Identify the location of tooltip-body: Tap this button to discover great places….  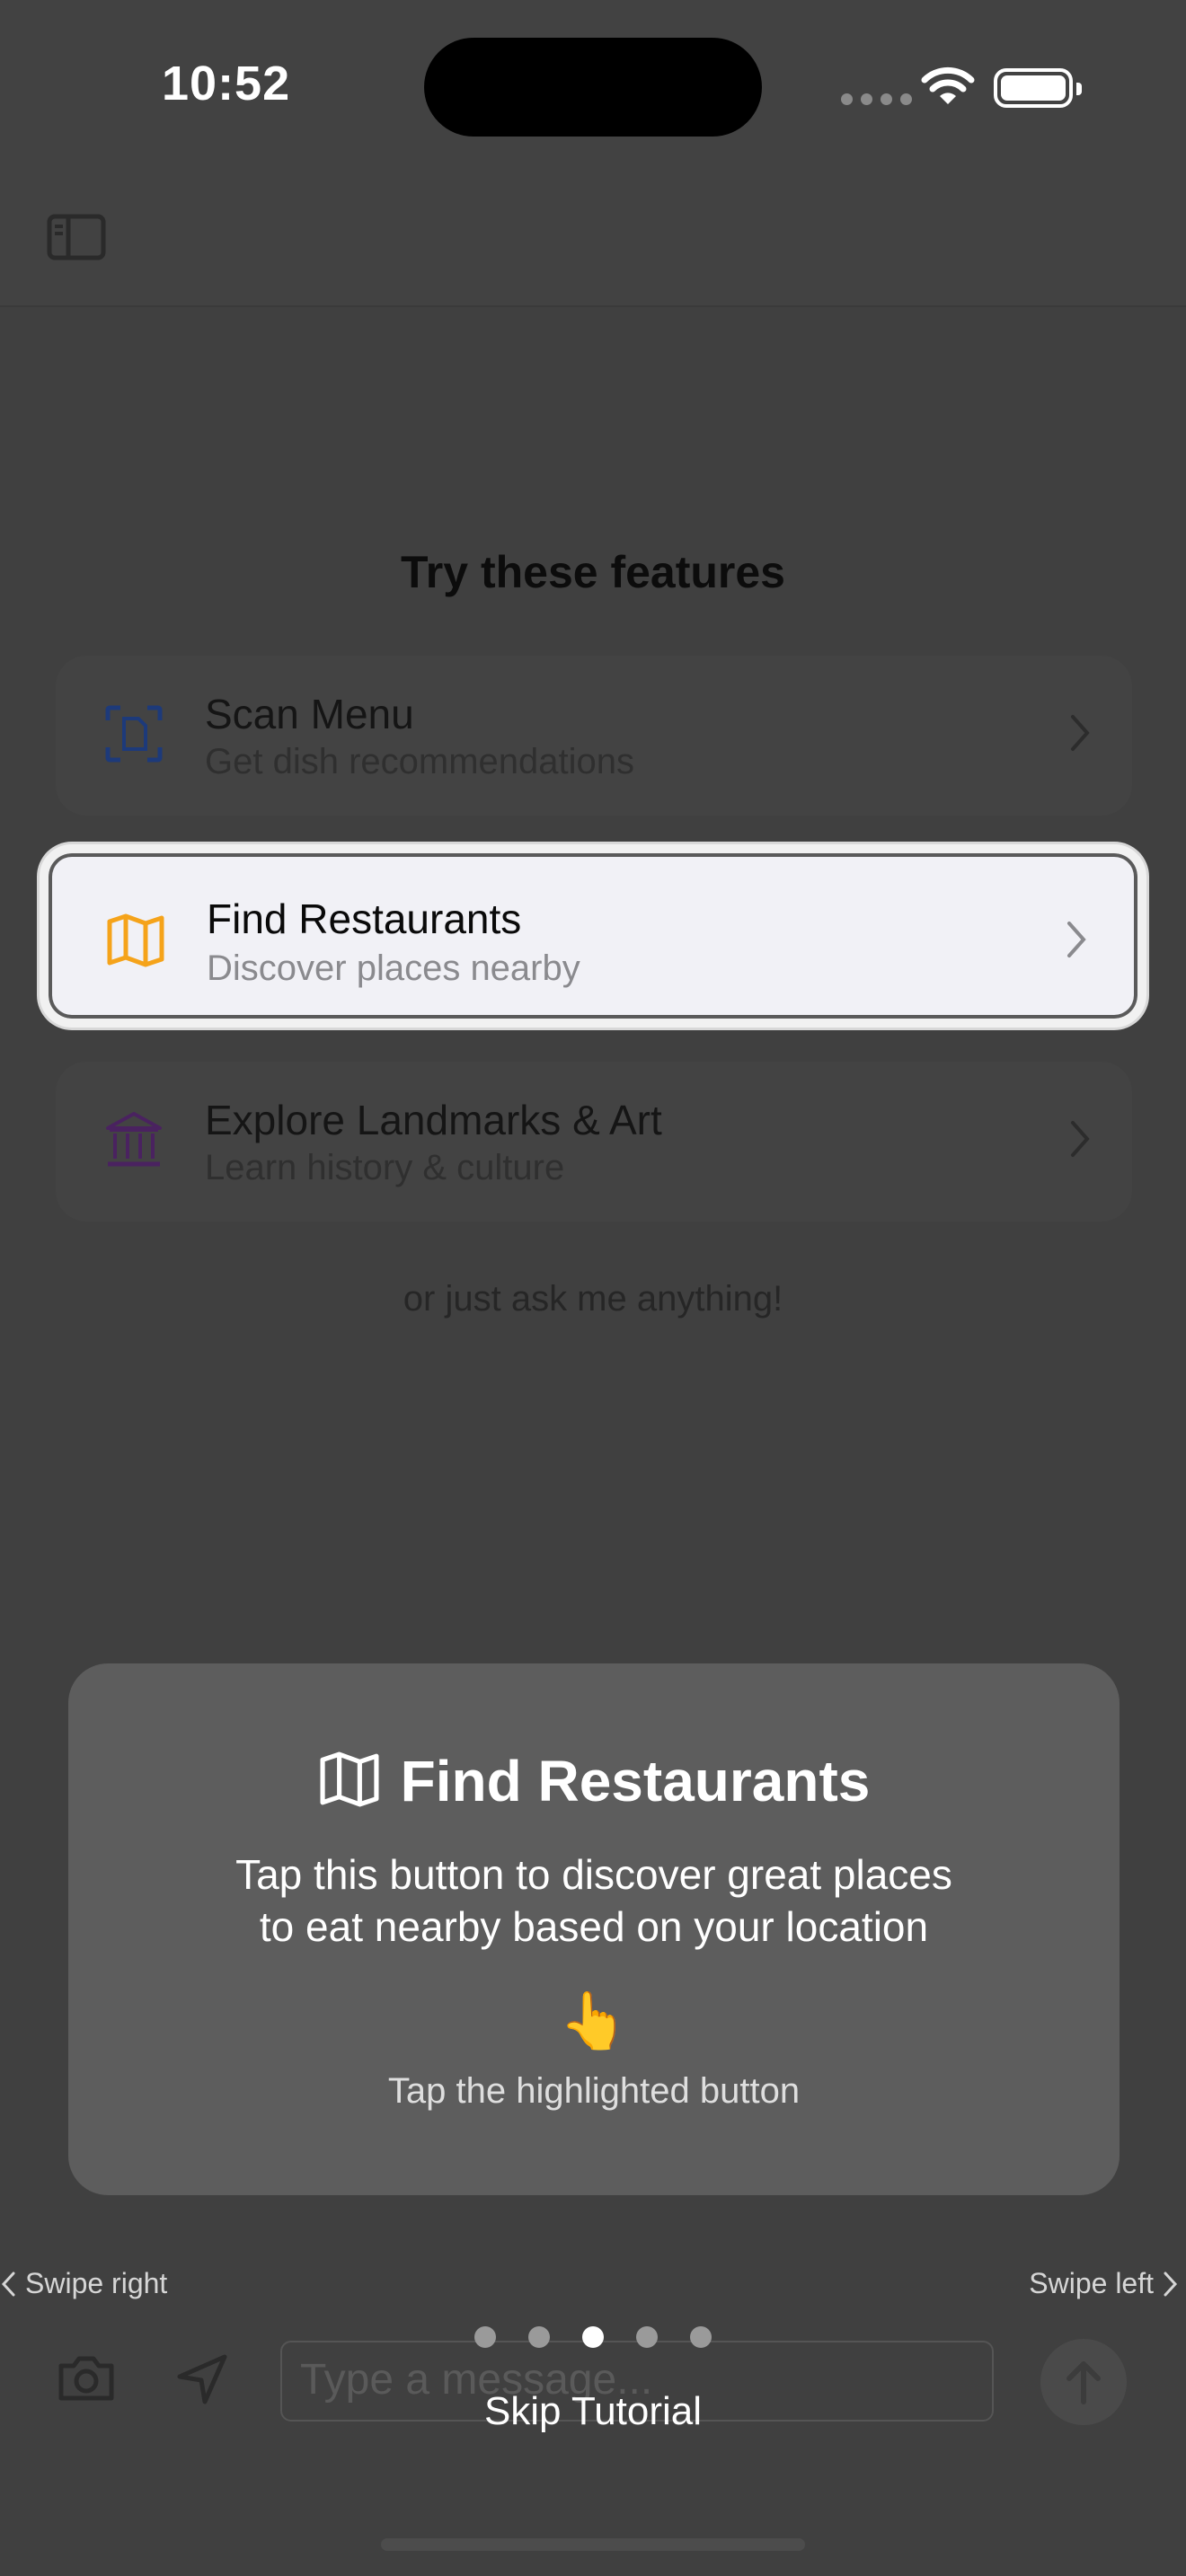
(594, 1900).